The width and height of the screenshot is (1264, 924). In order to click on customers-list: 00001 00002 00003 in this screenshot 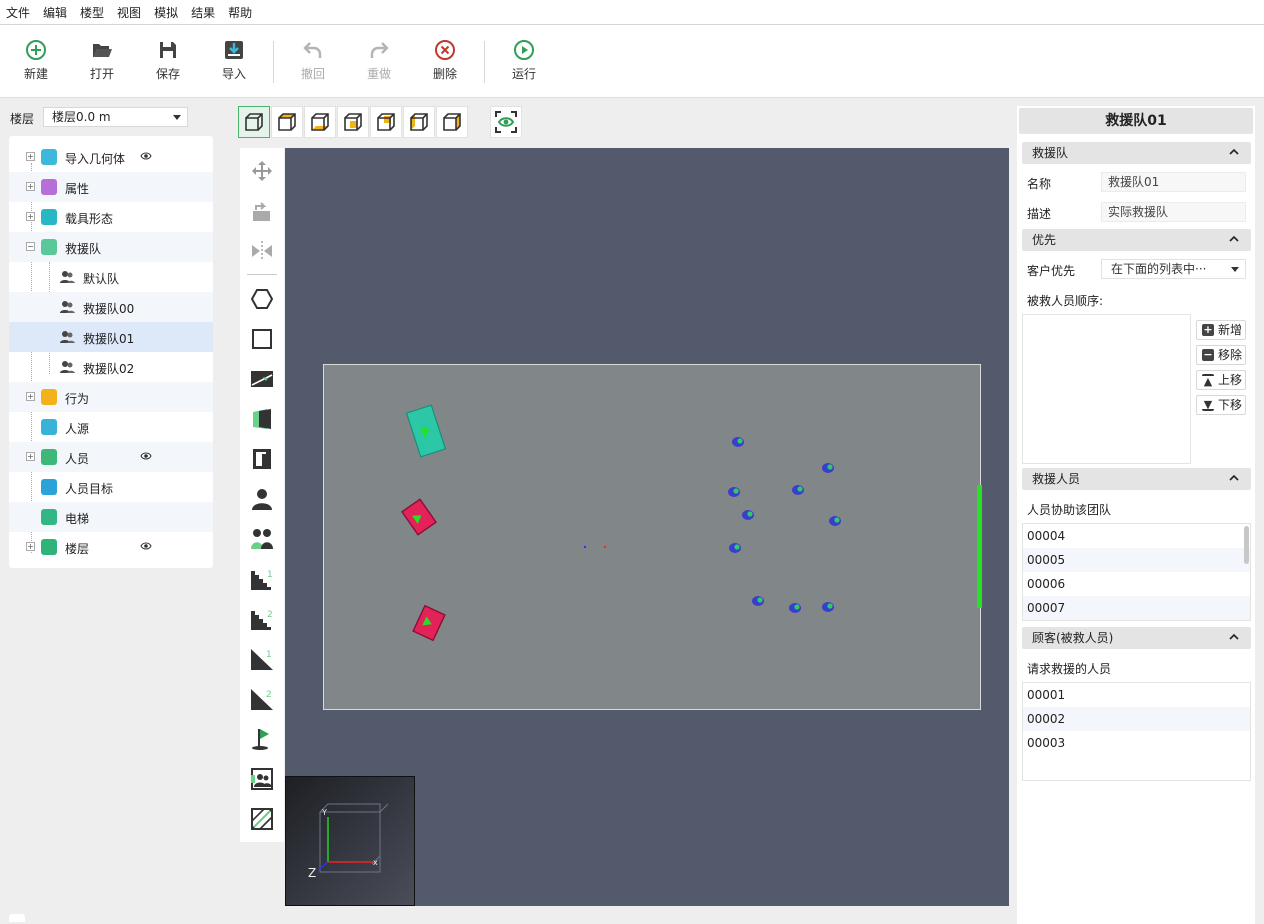, I will do `click(1136, 731)`.